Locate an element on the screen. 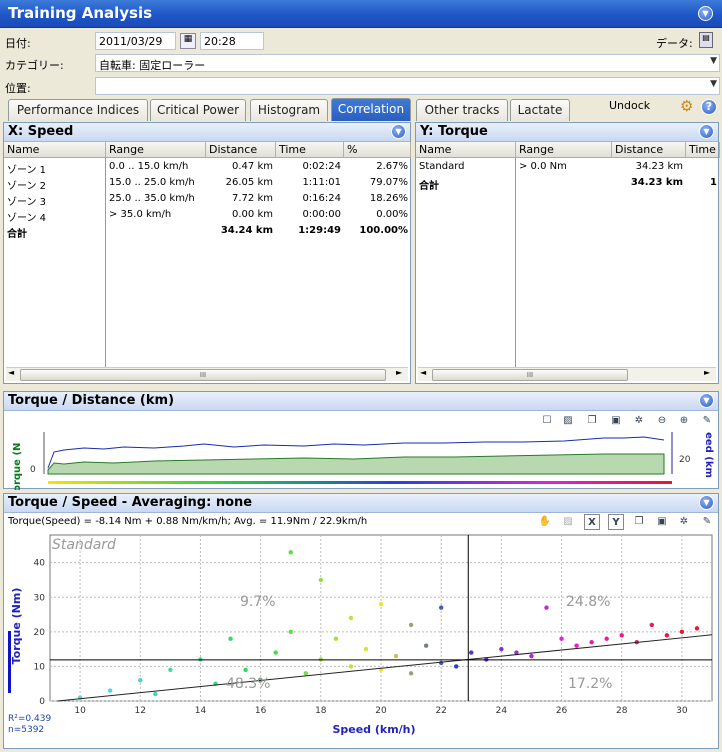  quadrant-bottom-left: 48.3% is located at coordinates (248, 684).